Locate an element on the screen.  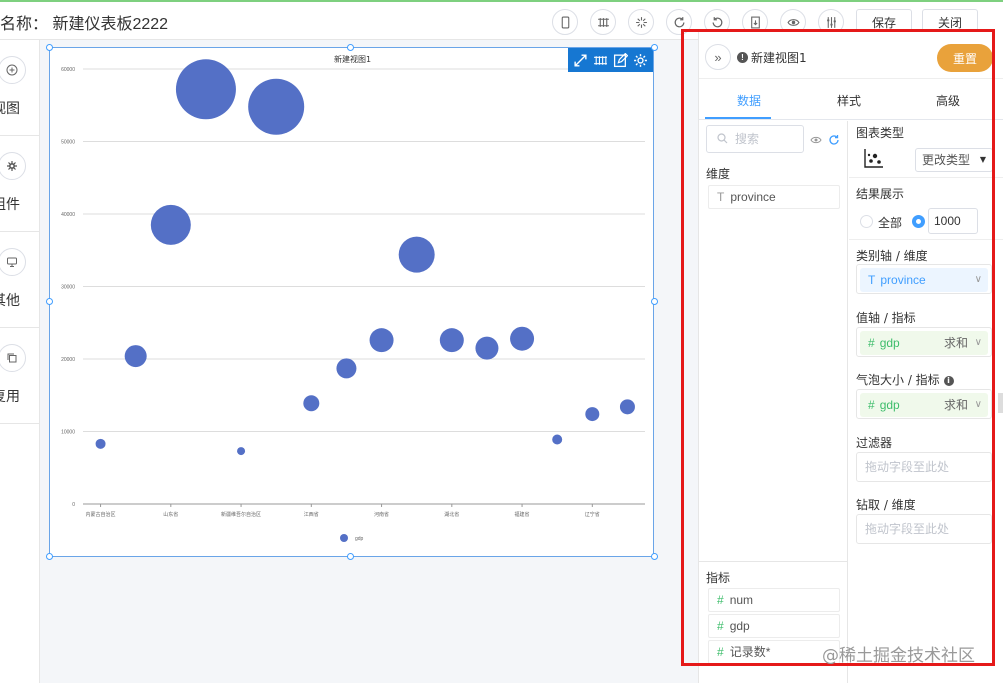
bubble-field-pill: # gdp 求和 ∨ is located at coordinates (924, 405).